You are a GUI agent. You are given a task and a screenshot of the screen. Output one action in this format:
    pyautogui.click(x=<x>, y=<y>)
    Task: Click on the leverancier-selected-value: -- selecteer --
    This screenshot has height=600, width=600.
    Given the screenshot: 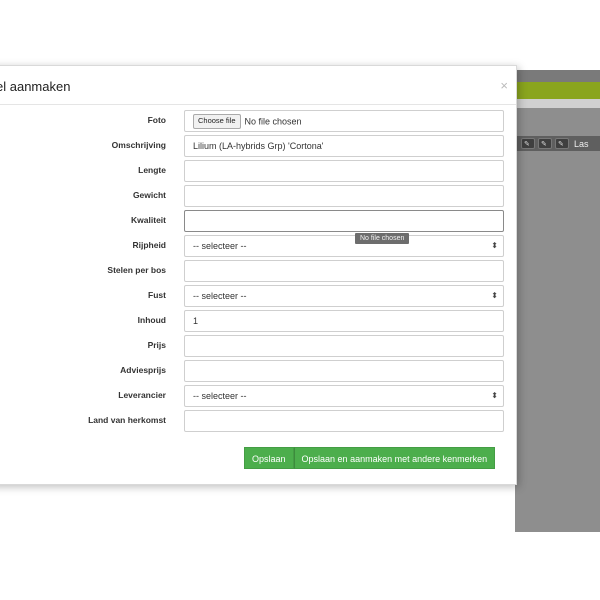 What is the action you would take?
    pyautogui.click(x=220, y=396)
    